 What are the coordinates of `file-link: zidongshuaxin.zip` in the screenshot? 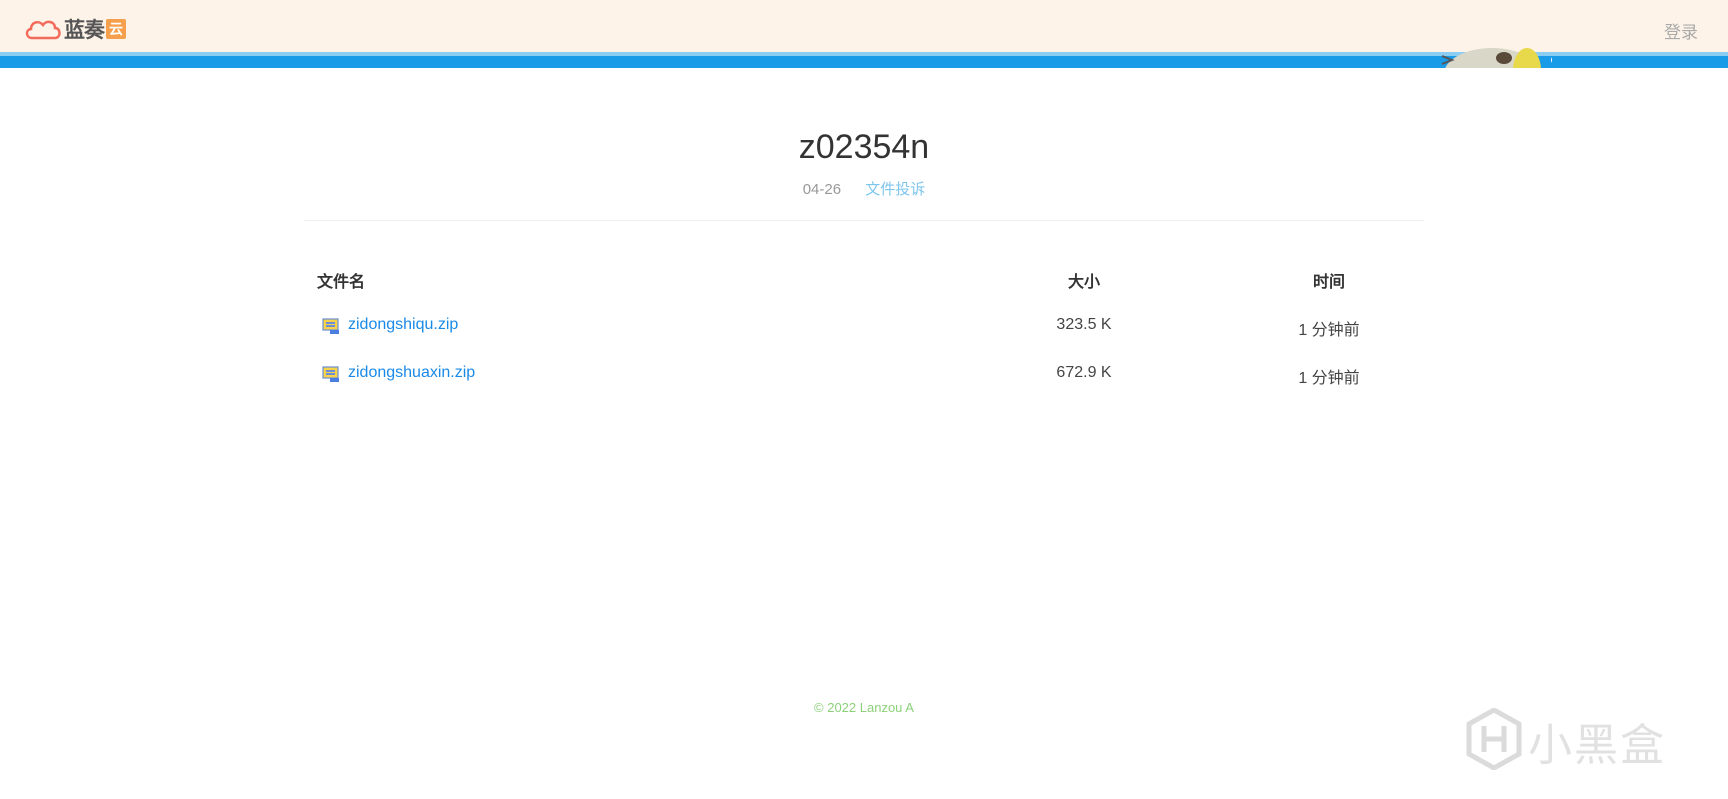 It's located at (411, 373).